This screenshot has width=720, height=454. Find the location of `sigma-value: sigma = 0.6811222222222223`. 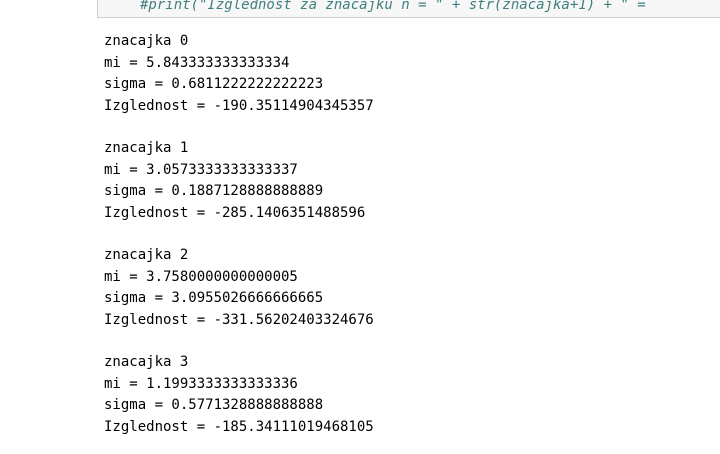

sigma-value: sigma = 0.6811222222222223 is located at coordinates (214, 84).